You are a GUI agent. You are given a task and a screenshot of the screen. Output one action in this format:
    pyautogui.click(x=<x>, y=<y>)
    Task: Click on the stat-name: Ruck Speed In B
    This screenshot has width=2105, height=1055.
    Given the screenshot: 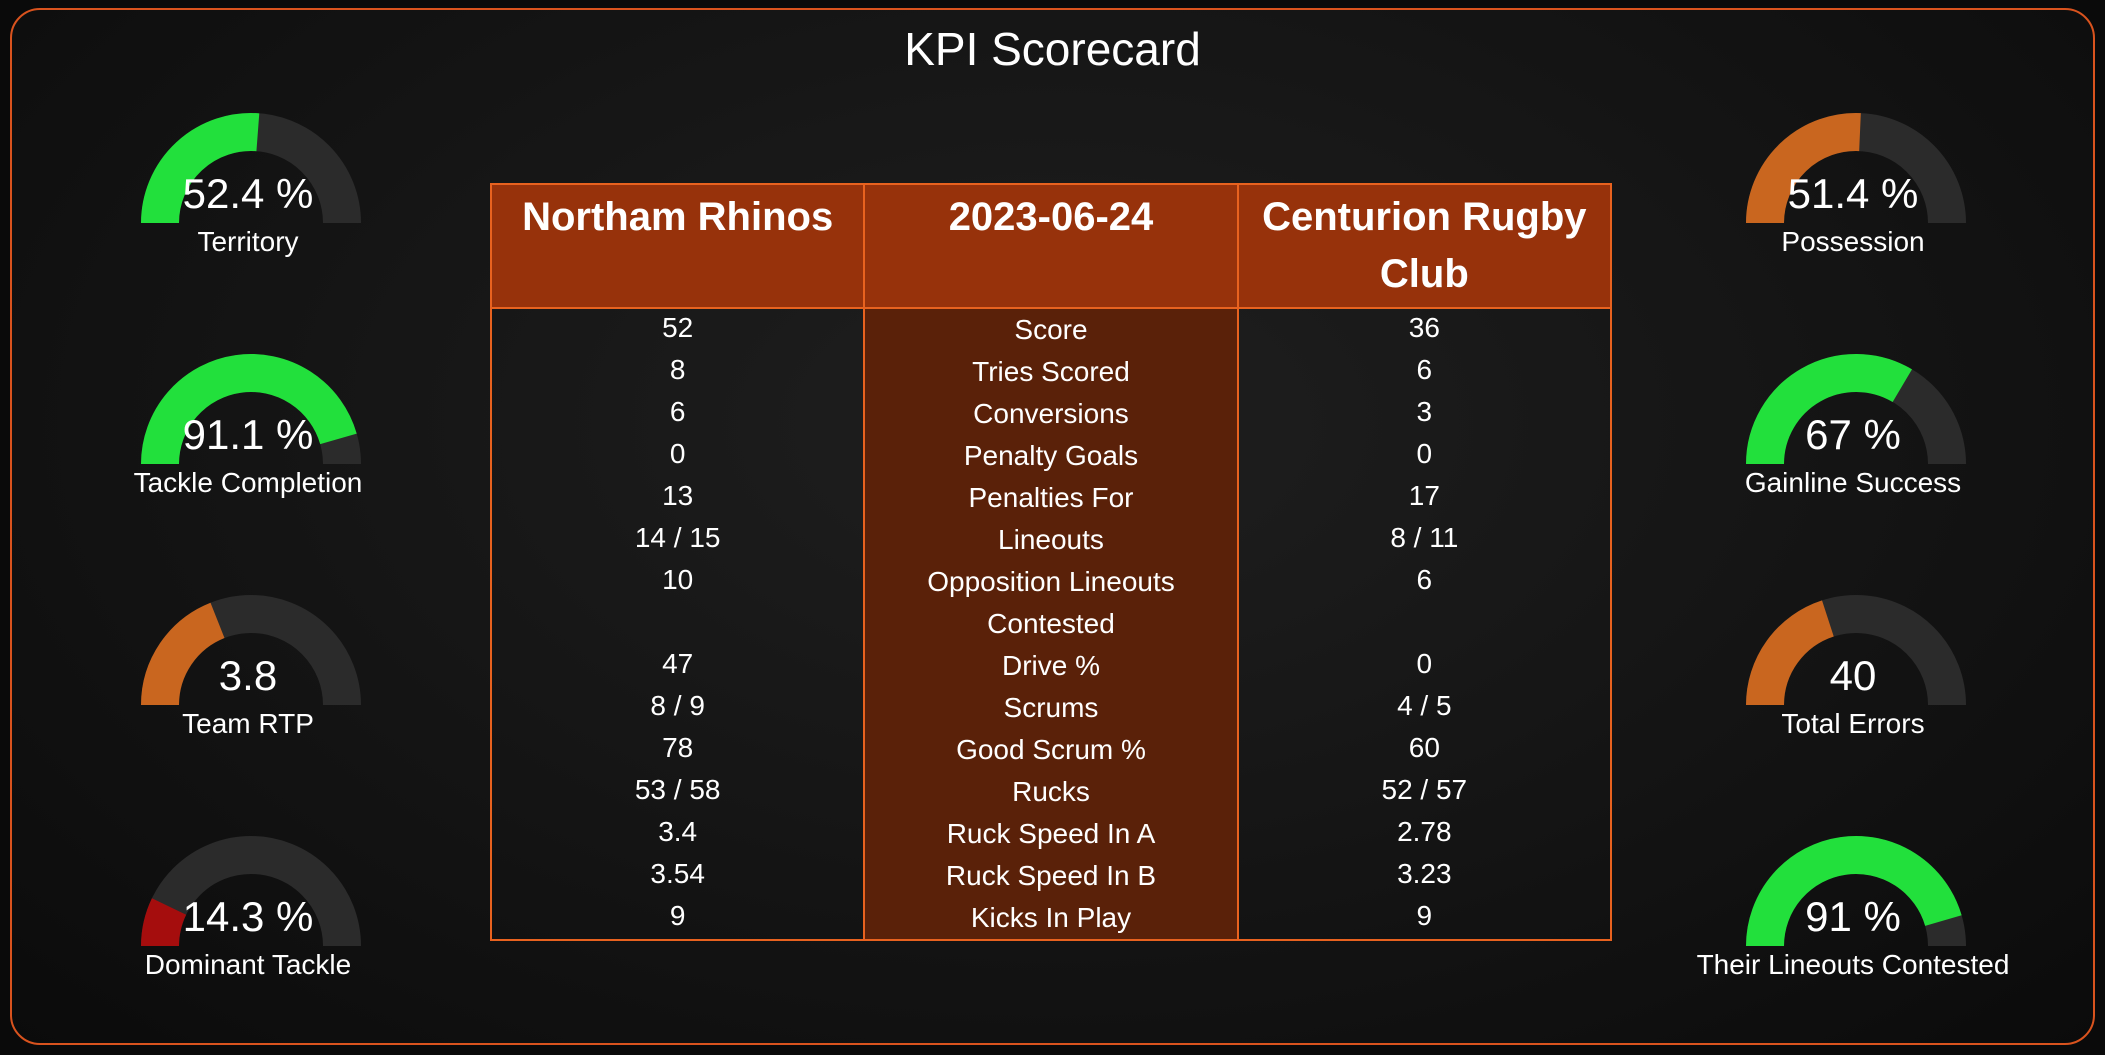 What is the action you would take?
    pyautogui.click(x=1051, y=875)
    